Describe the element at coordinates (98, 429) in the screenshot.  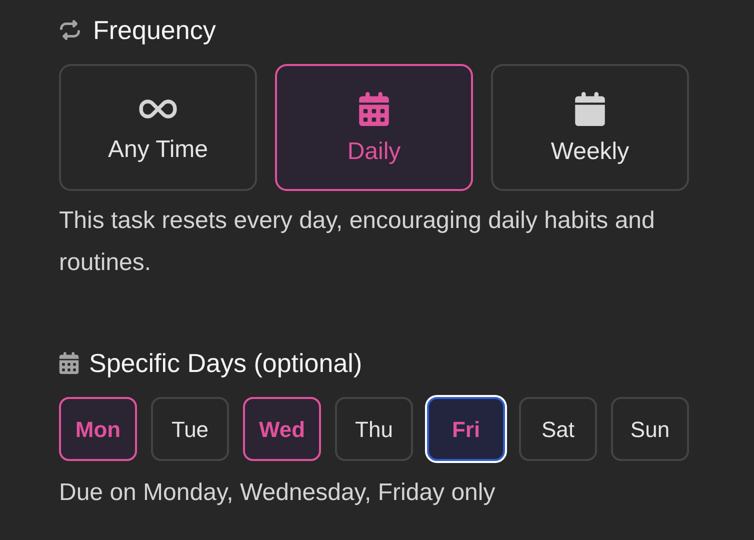
I see `day-toggle: Mon` at that location.